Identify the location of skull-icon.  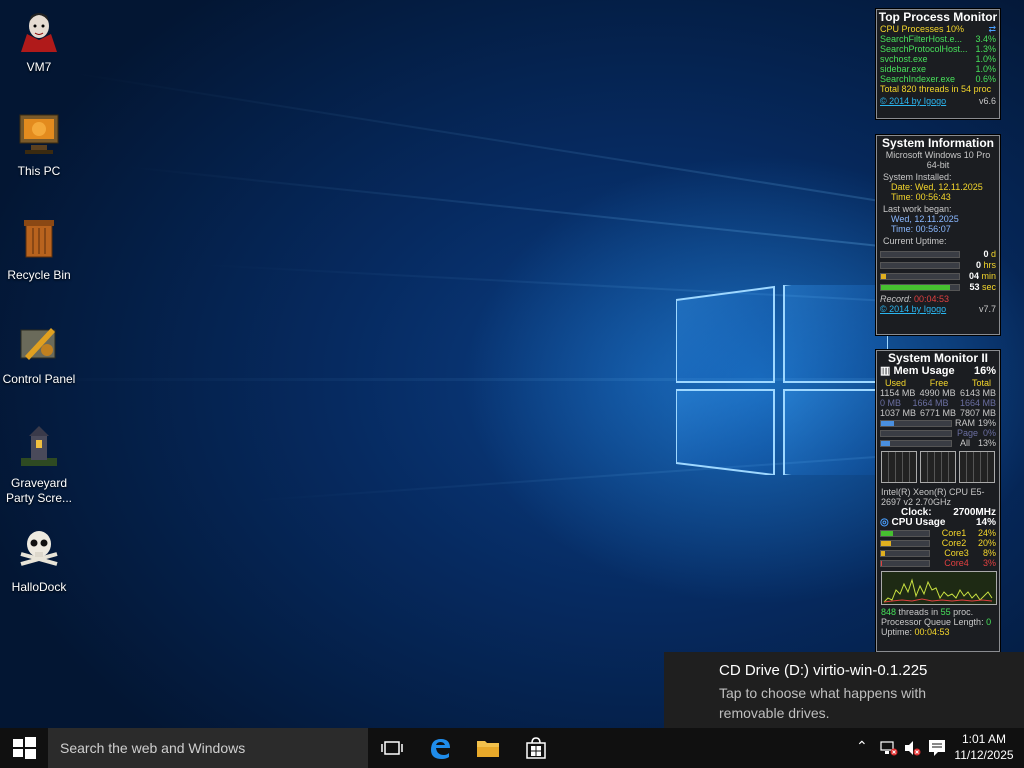
(39, 548).